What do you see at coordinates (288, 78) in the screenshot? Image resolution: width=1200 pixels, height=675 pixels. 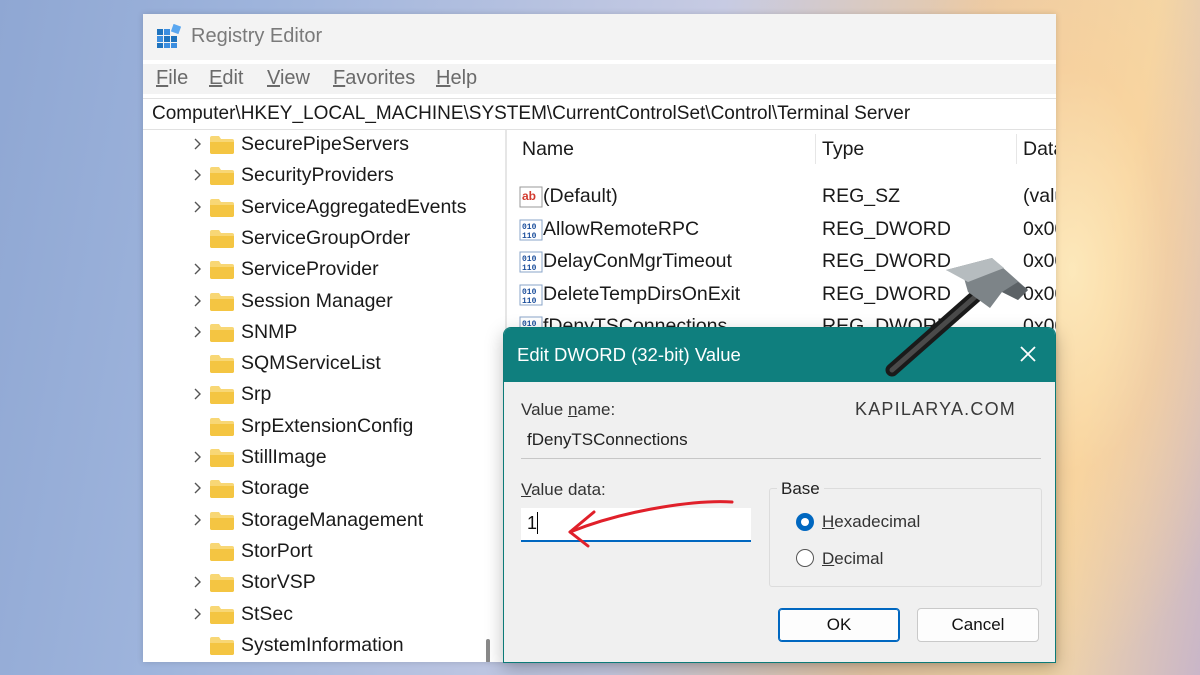 I see `menu-view: View` at bounding box center [288, 78].